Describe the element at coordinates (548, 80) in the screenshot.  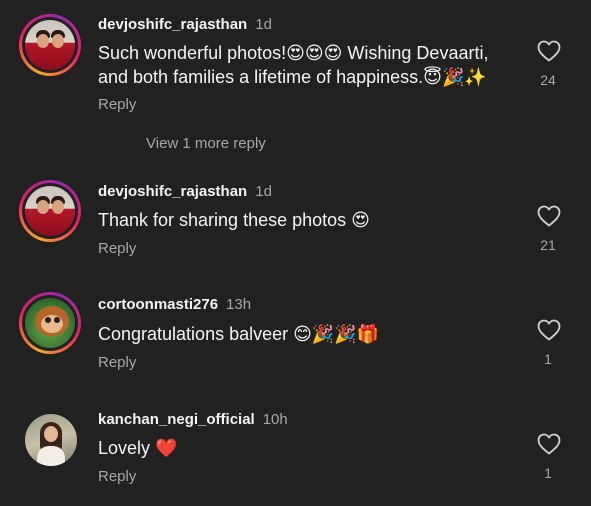
I see `like-count: 24` at that location.